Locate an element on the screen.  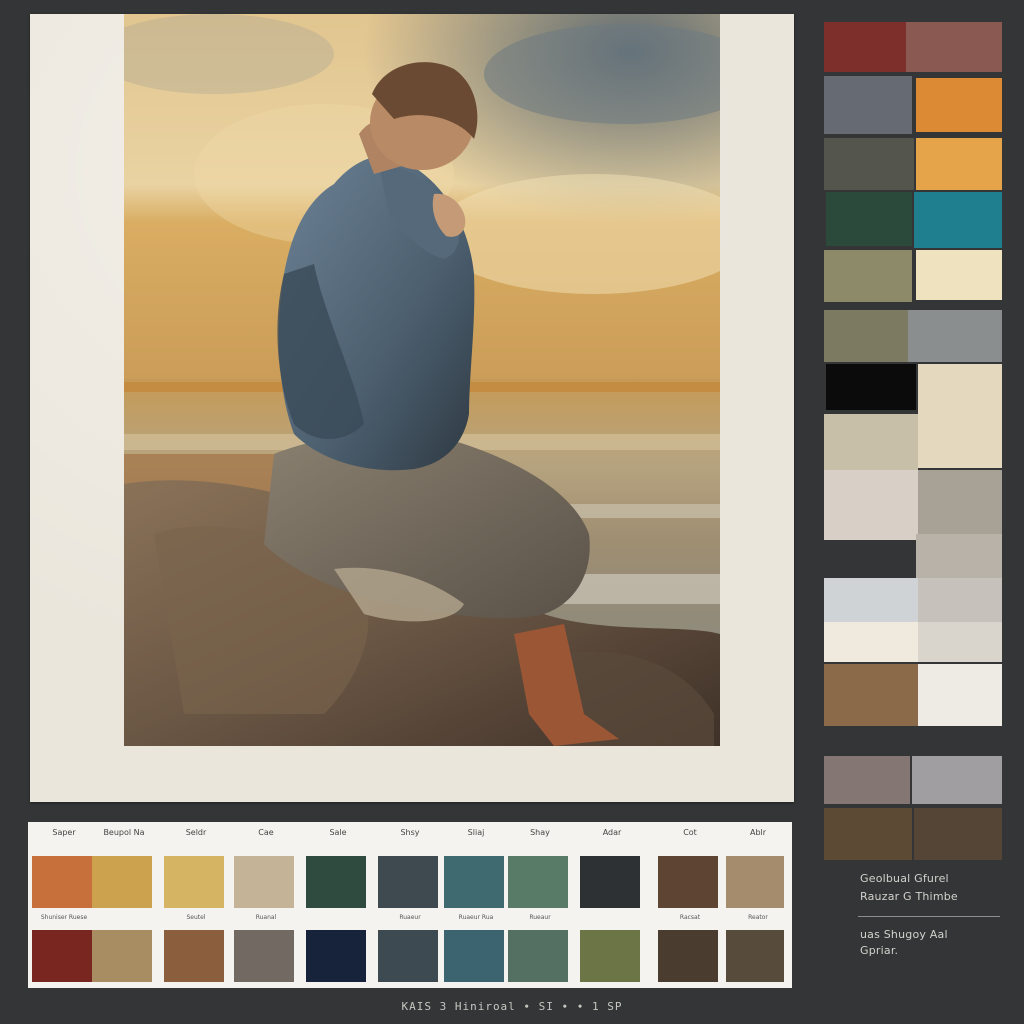
footer-caption: KAIS 3 Hiniroal ∙ SI ∙ ∙ 1 SP is located at coordinates (512, 1006).